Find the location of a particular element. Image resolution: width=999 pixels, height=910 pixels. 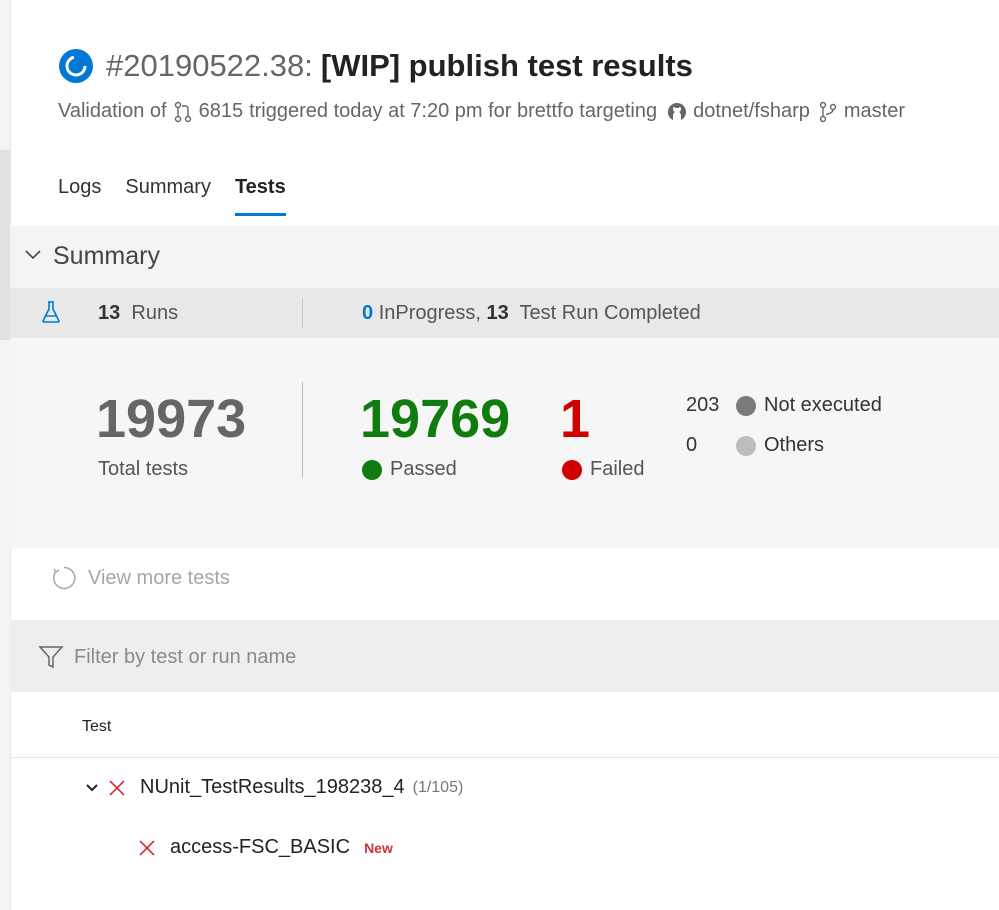

tab-bar: Logs Summary Tests is located at coordinates (184, 196).